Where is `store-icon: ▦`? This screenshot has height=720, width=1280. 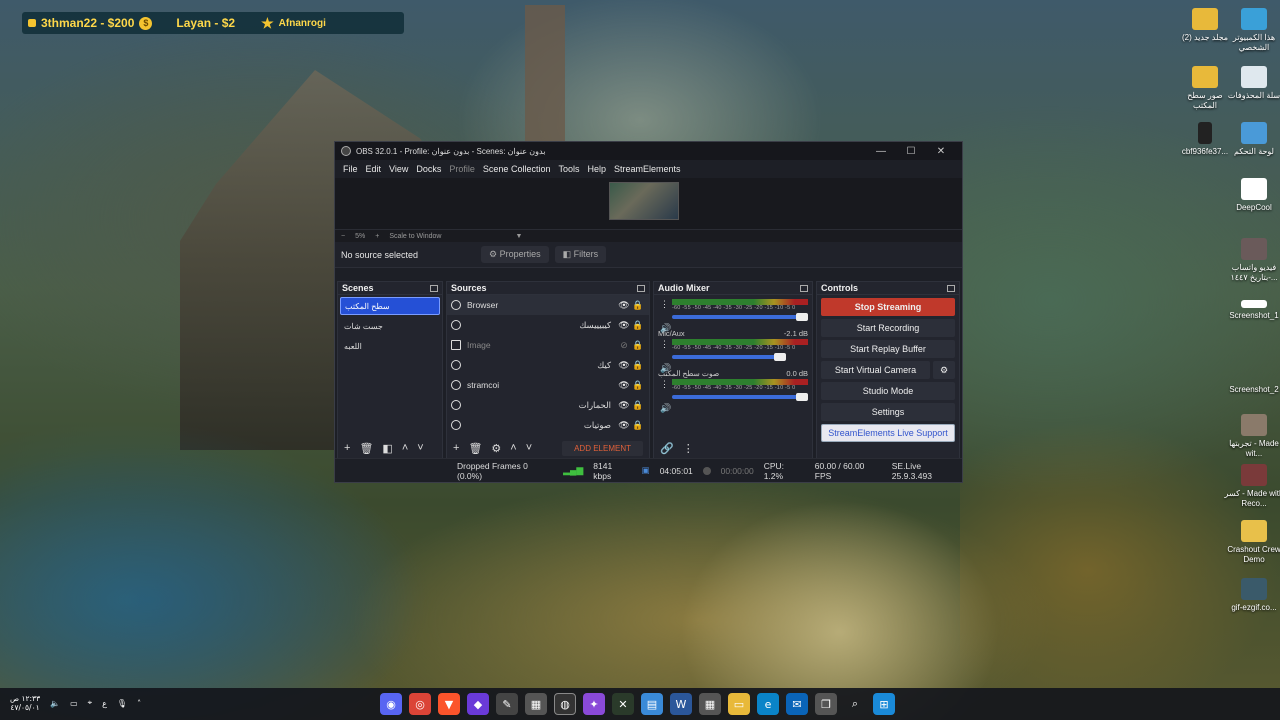 store-icon: ▦ is located at coordinates (536, 704).